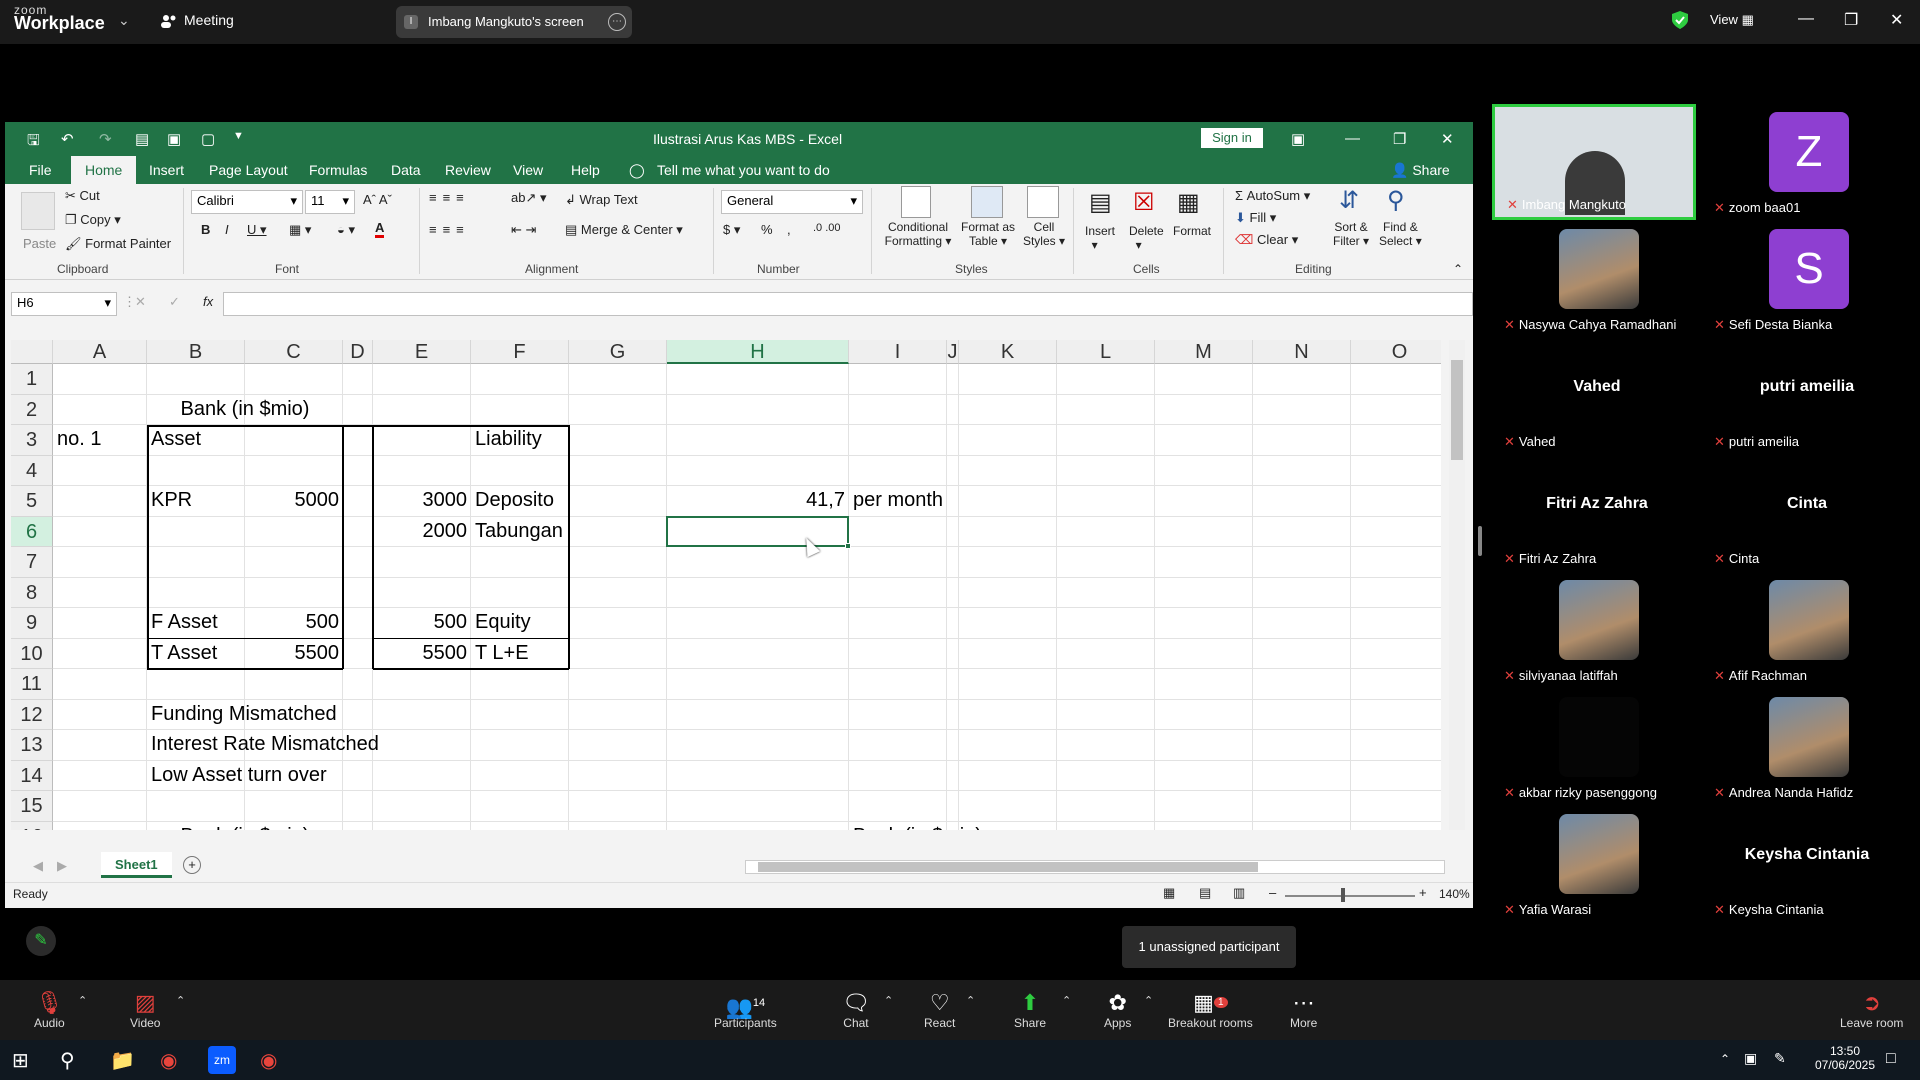 The height and width of the screenshot is (1080, 1920). I want to click on chrome-icon: ◉, so click(168, 1060).